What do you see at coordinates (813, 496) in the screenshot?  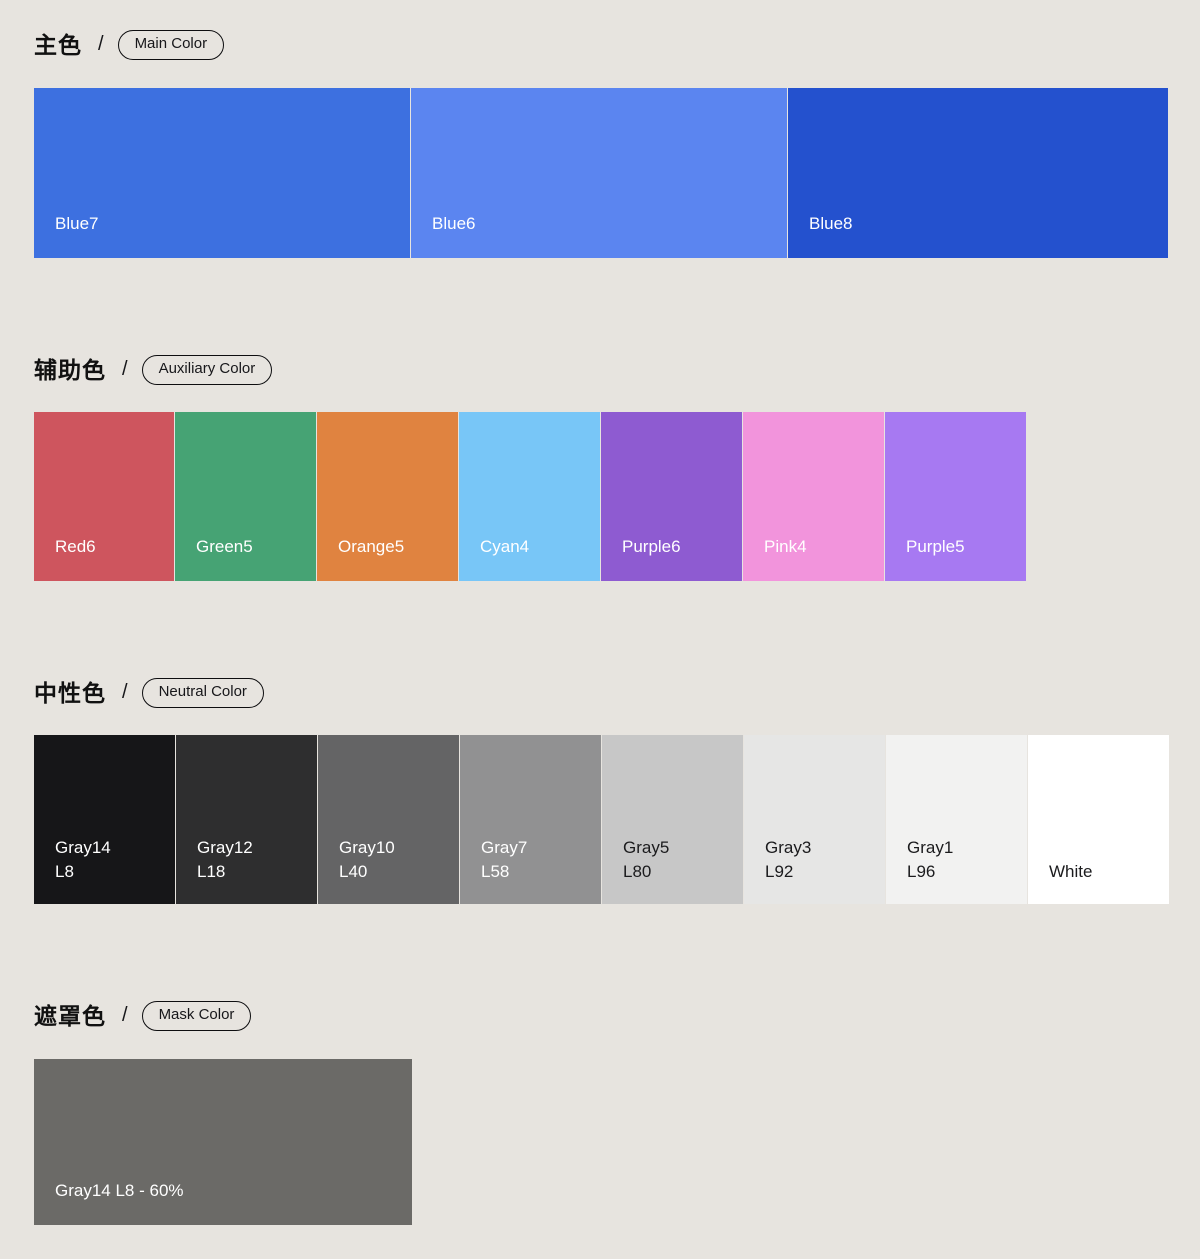 I see `color-swatch-pink4: Pink4` at bounding box center [813, 496].